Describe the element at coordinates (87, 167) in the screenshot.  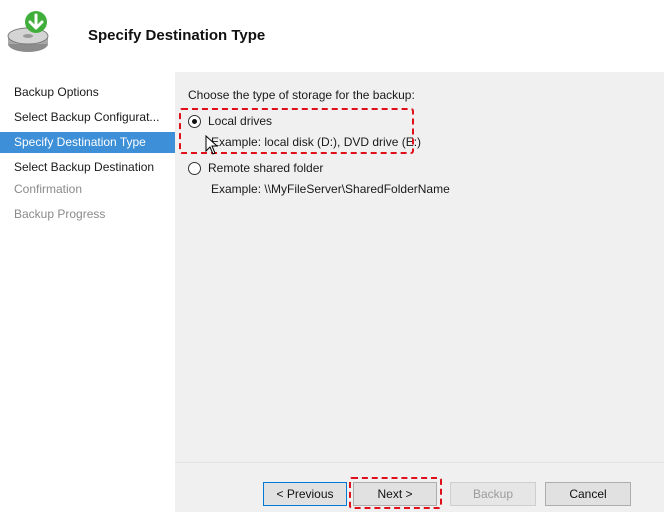
I see `sidebar-item-select-backup-destination: Select Backup Destination` at that location.